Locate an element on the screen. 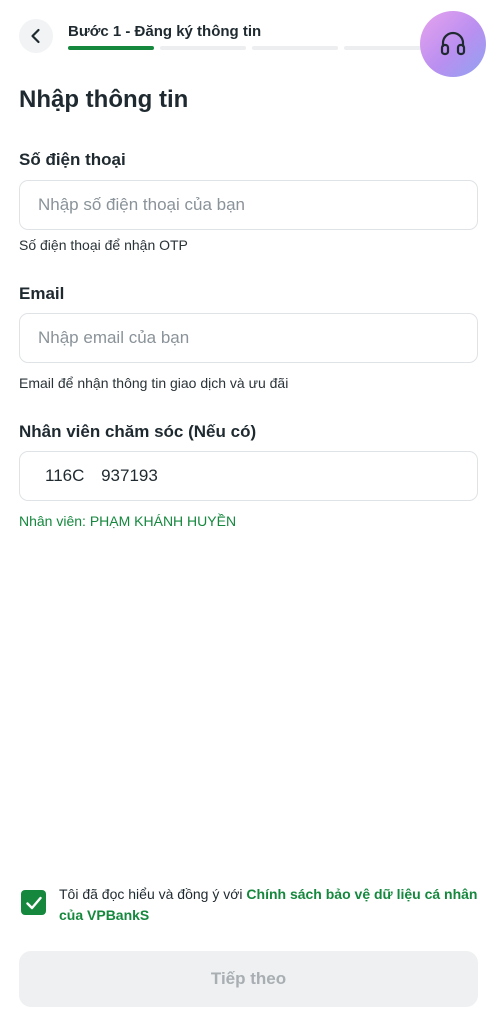  staff-code-input is located at coordinates (248, 476).